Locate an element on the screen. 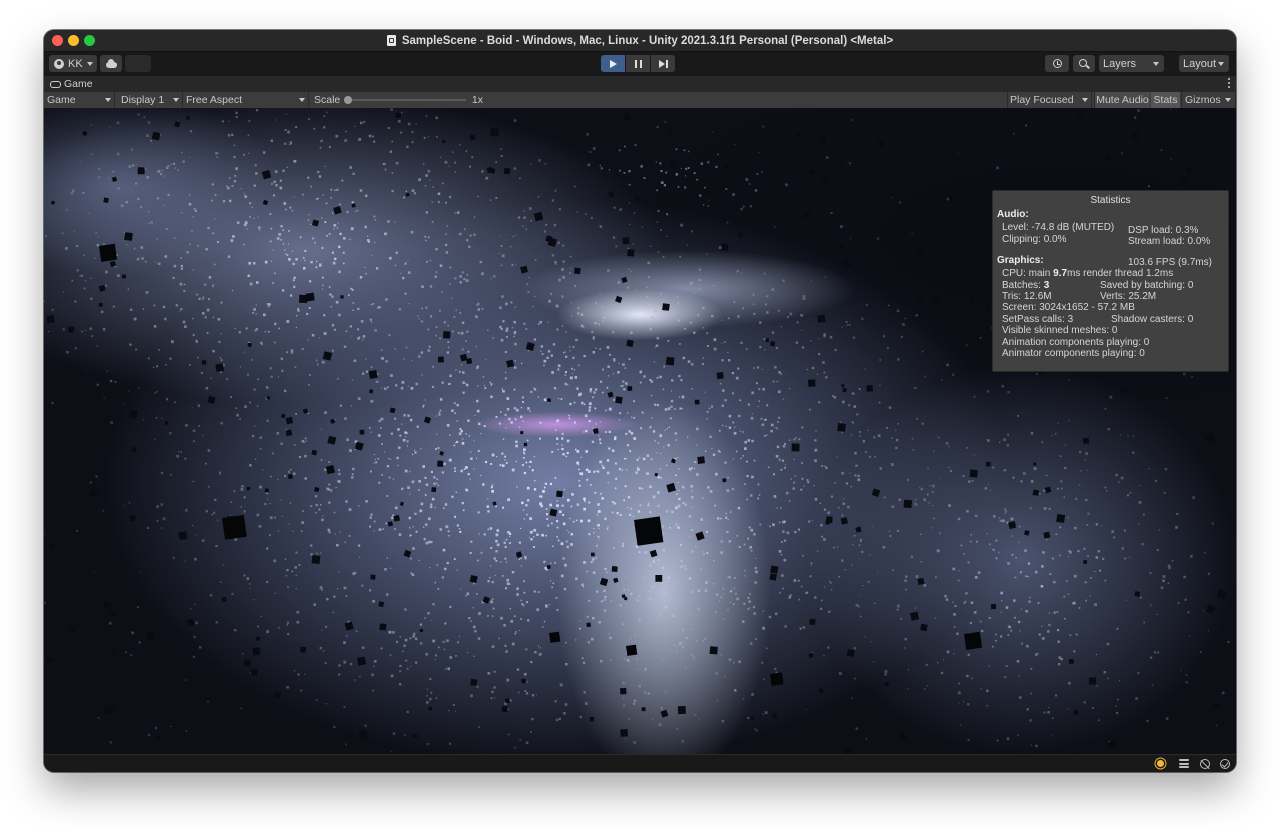 Image resolution: width=1280 pixels, height=832 pixels. stats-label: Stats is located at coordinates (1165, 100).